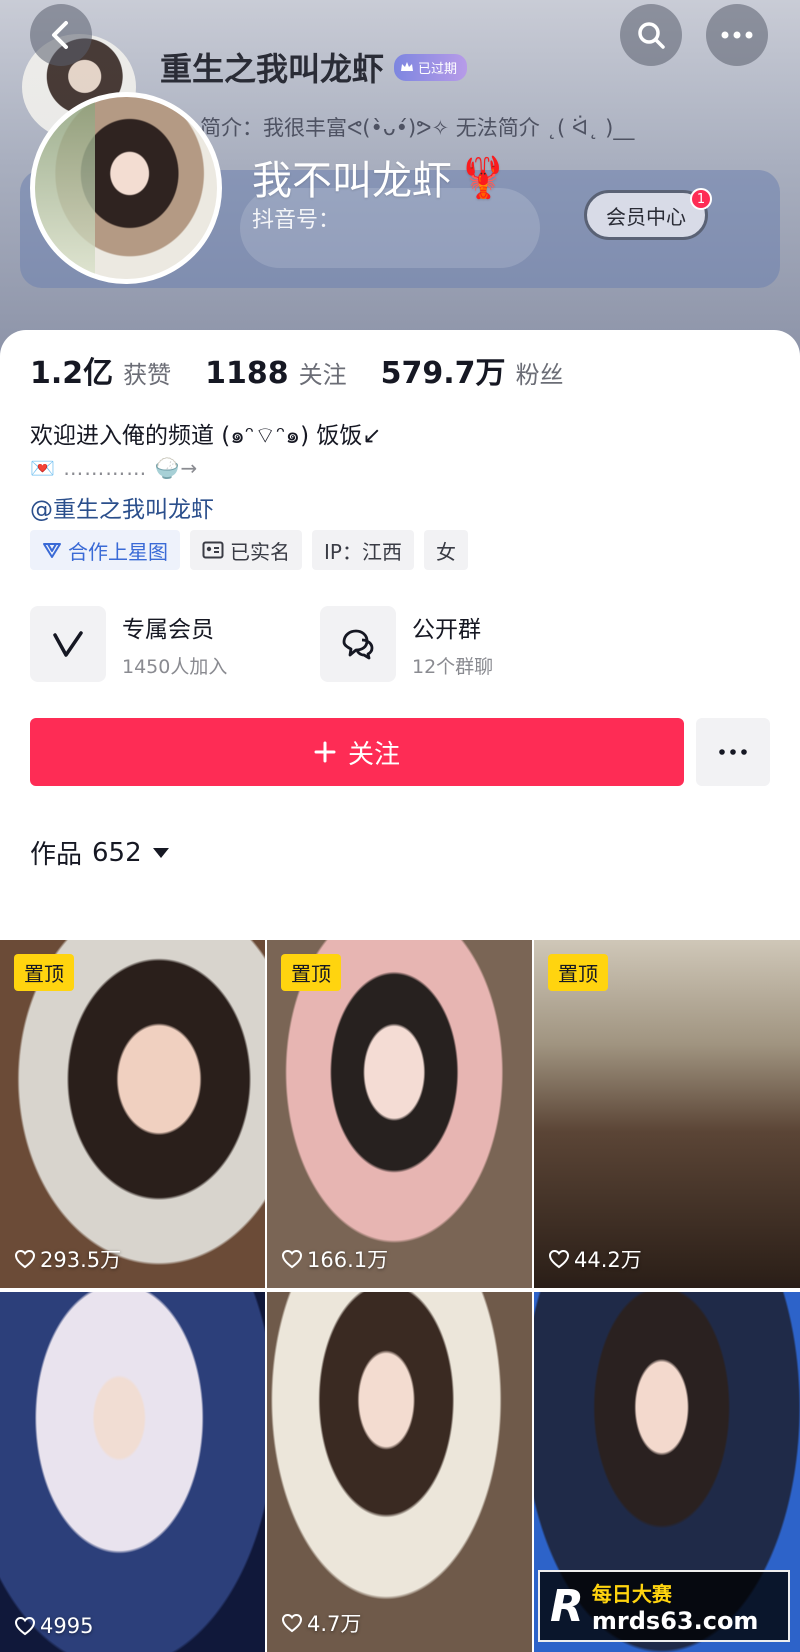 This screenshot has width=800, height=1652. What do you see at coordinates (667, 1114) in the screenshot?
I see `video-thumbnail: 置顶 44.2万` at bounding box center [667, 1114].